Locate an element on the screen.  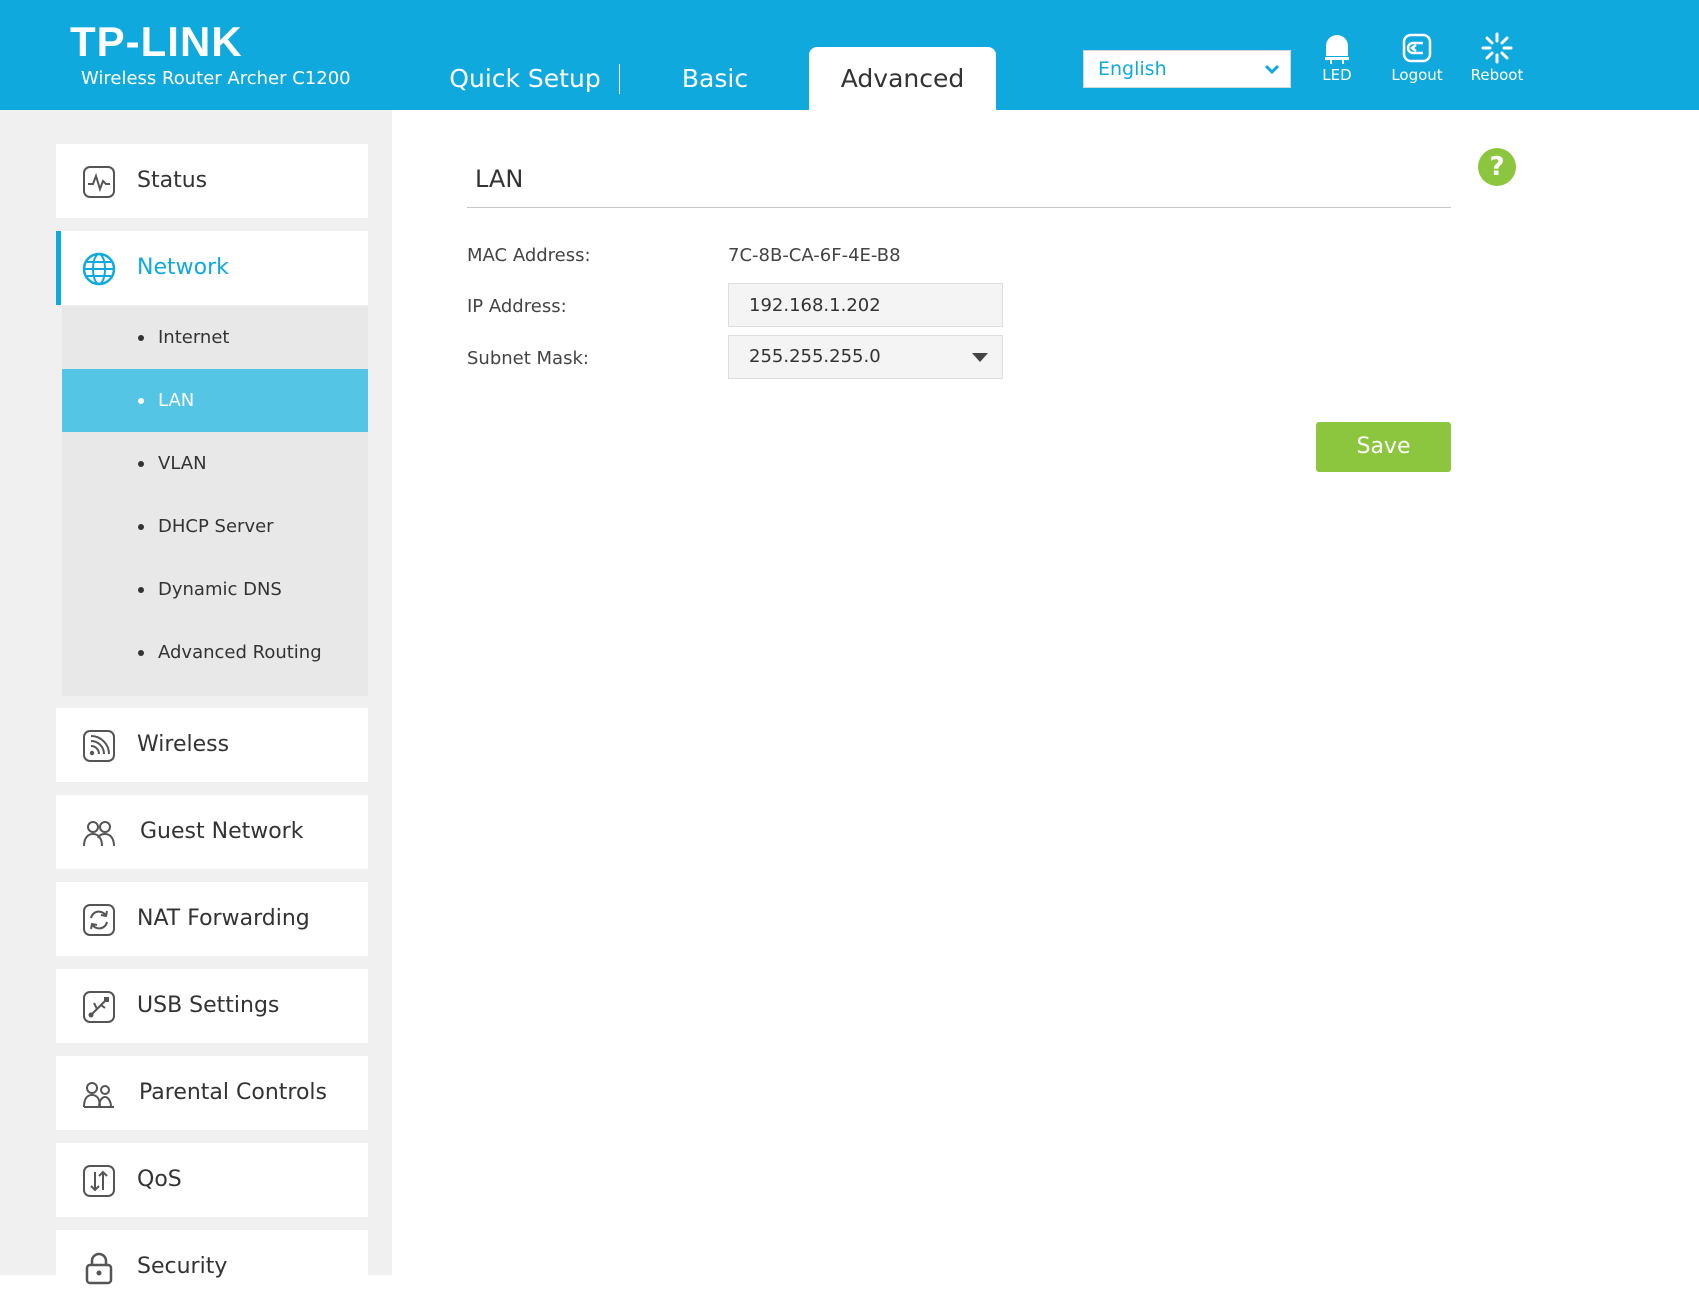
nat-forwarding-icon is located at coordinates (99, 920).